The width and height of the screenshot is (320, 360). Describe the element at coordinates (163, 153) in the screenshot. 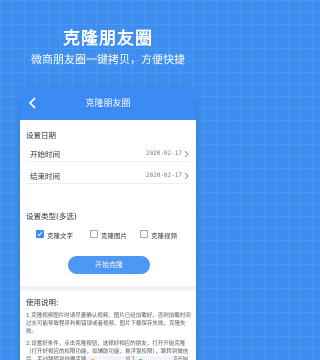

I see `start-time-value: 2020-02-17` at that location.